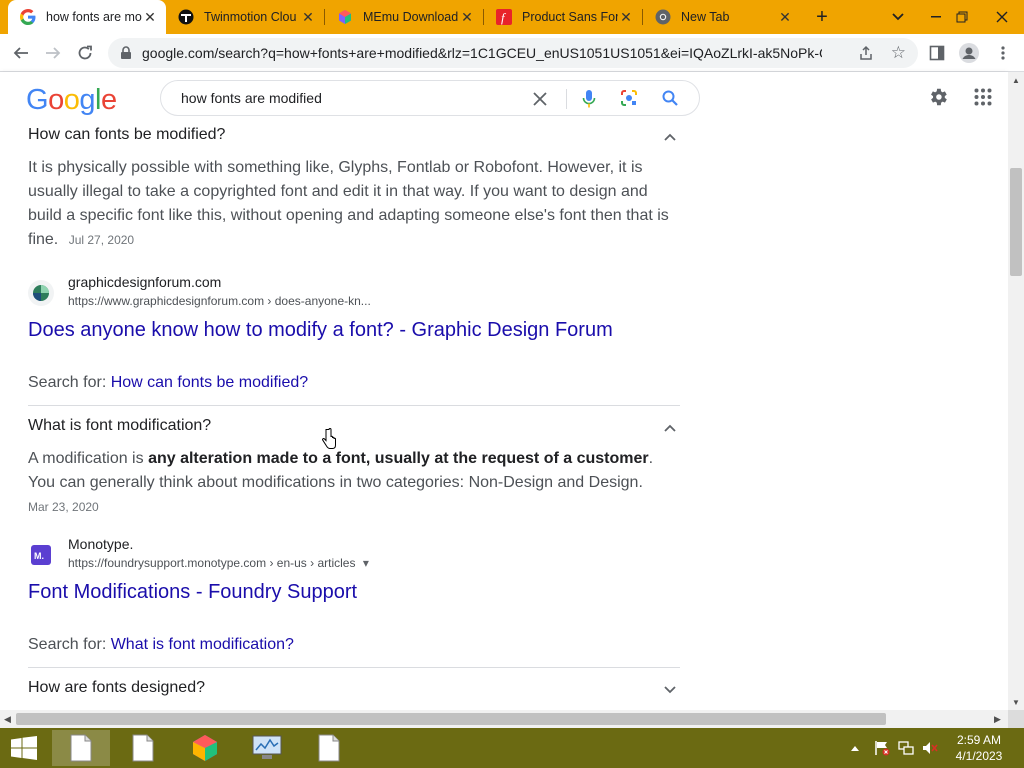  I want to click on tab-title: how fonts are mo, so click(94, 17).